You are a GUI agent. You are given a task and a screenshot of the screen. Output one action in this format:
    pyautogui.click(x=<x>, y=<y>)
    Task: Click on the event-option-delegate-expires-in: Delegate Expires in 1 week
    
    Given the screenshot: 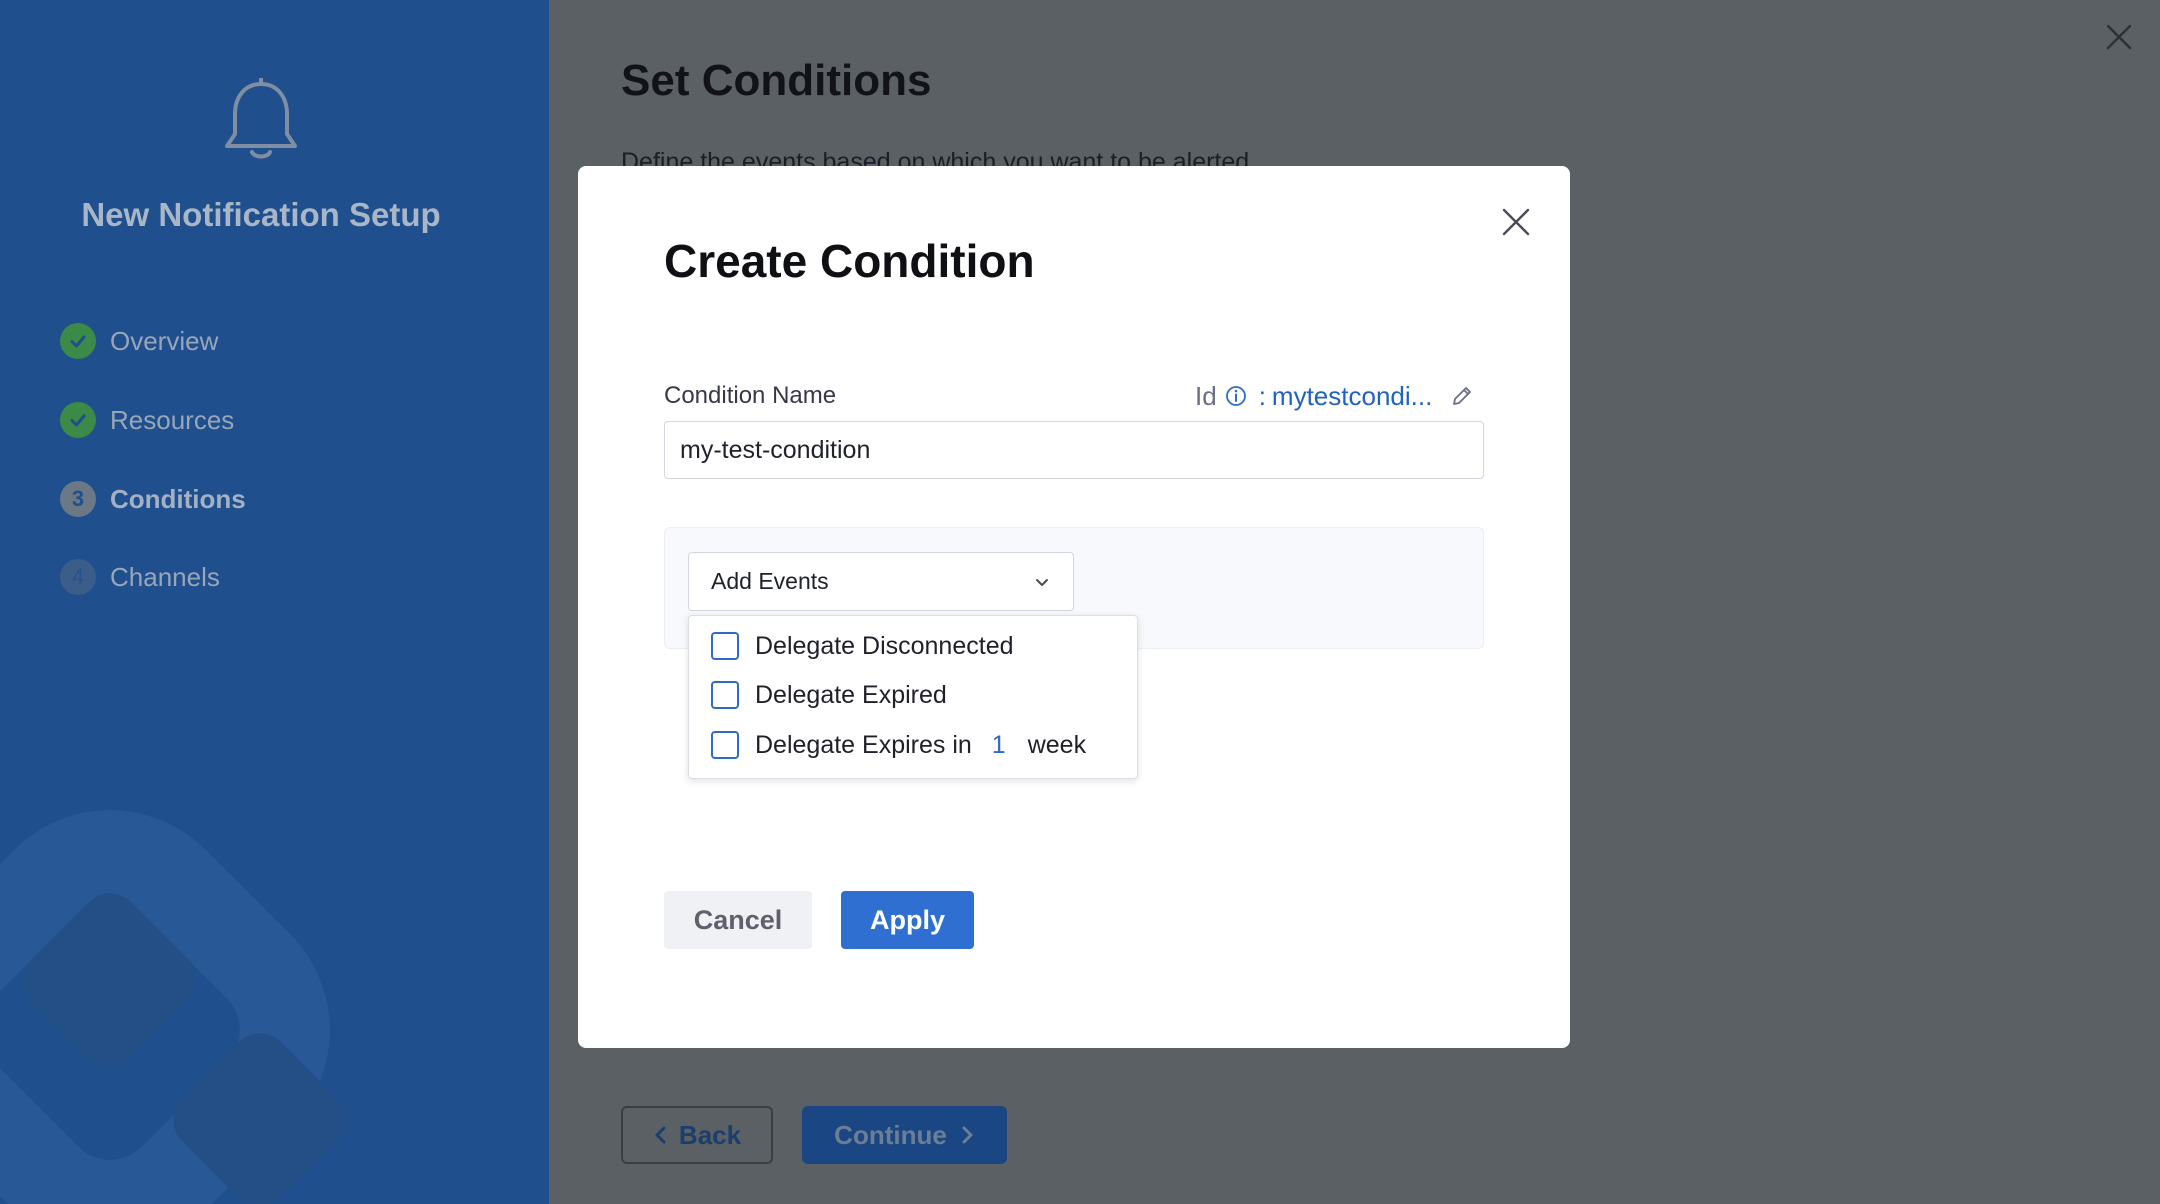 What is the action you would take?
    pyautogui.click(x=898, y=745)
    